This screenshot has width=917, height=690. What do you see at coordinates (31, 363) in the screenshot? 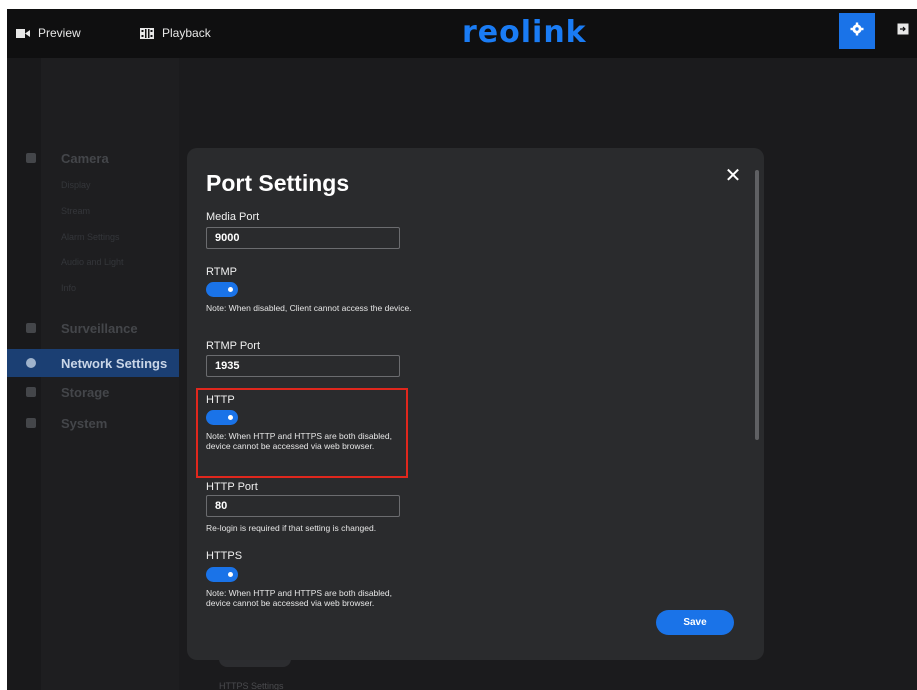
I see `globe-icon` at bounding box center [31, 363].